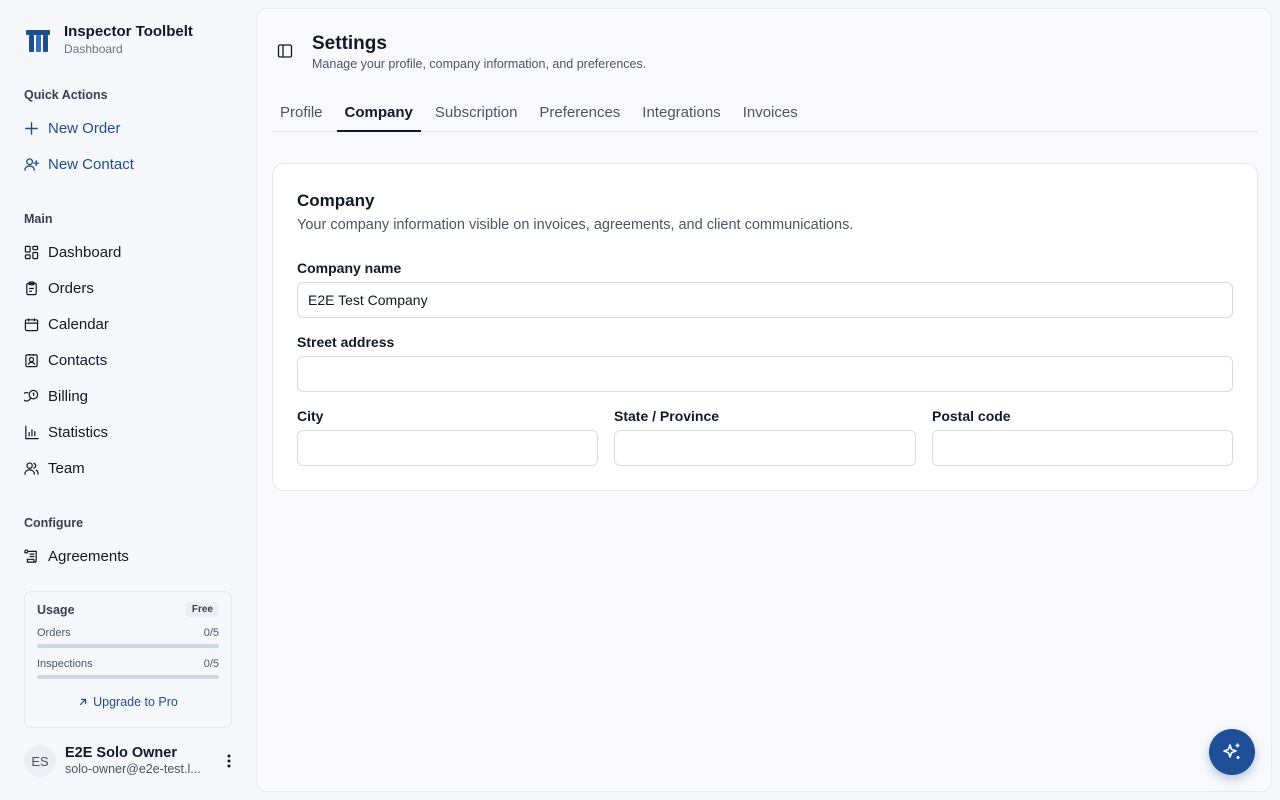  I want to click on plus-icon, so click(31, 128).